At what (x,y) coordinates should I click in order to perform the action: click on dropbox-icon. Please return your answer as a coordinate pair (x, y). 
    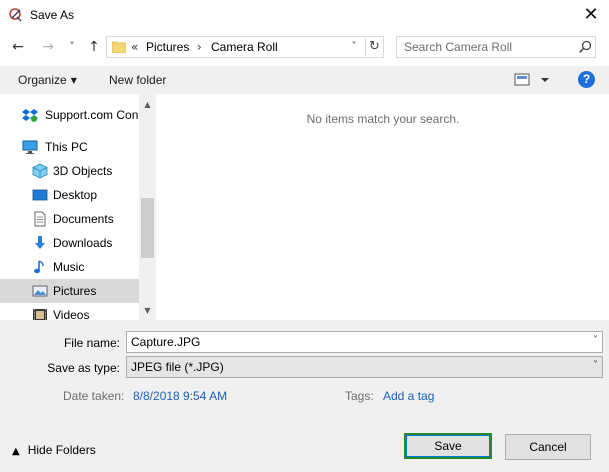
    Looking at the image, I should click on (30, 115).